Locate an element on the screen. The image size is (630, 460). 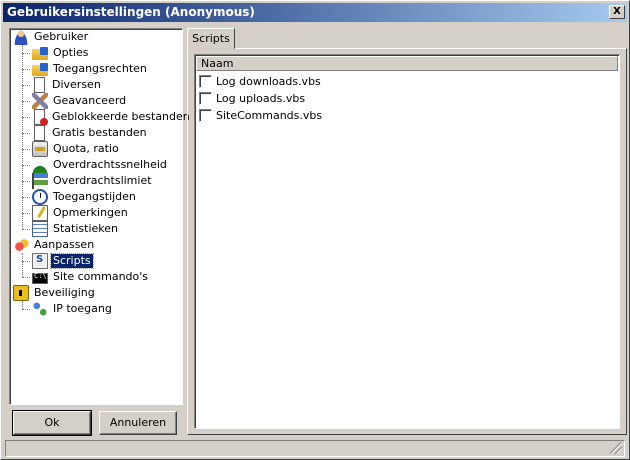
tree-item-label: IP toegang is located at coordinates (82, 308).